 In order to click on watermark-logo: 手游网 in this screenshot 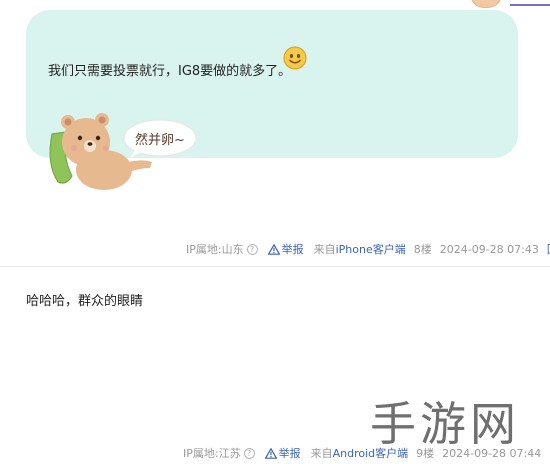, I will do `click(445, 424)`.